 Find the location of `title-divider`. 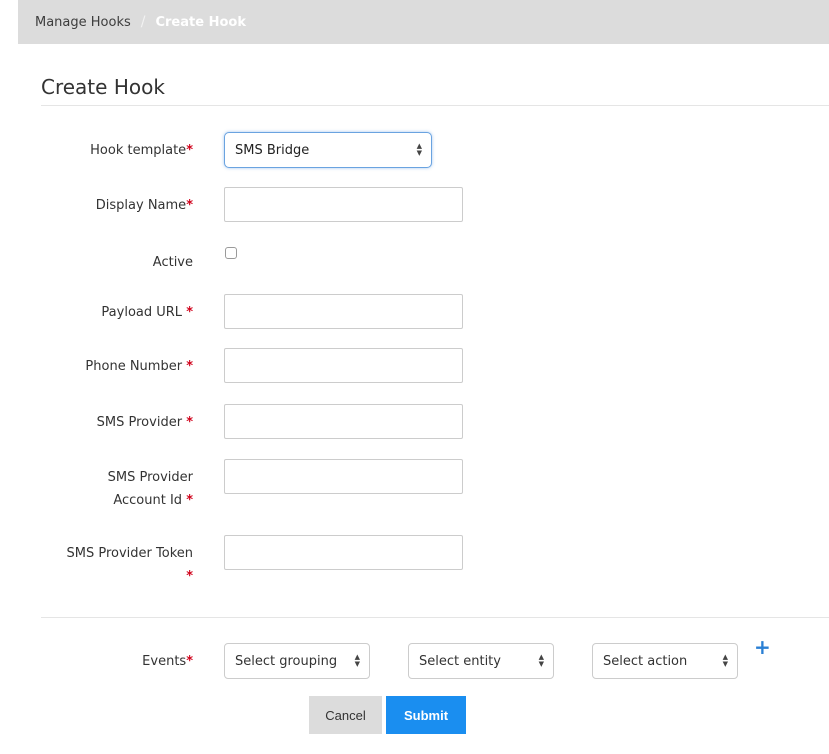

title-divider is located at coordinates (435, 105).